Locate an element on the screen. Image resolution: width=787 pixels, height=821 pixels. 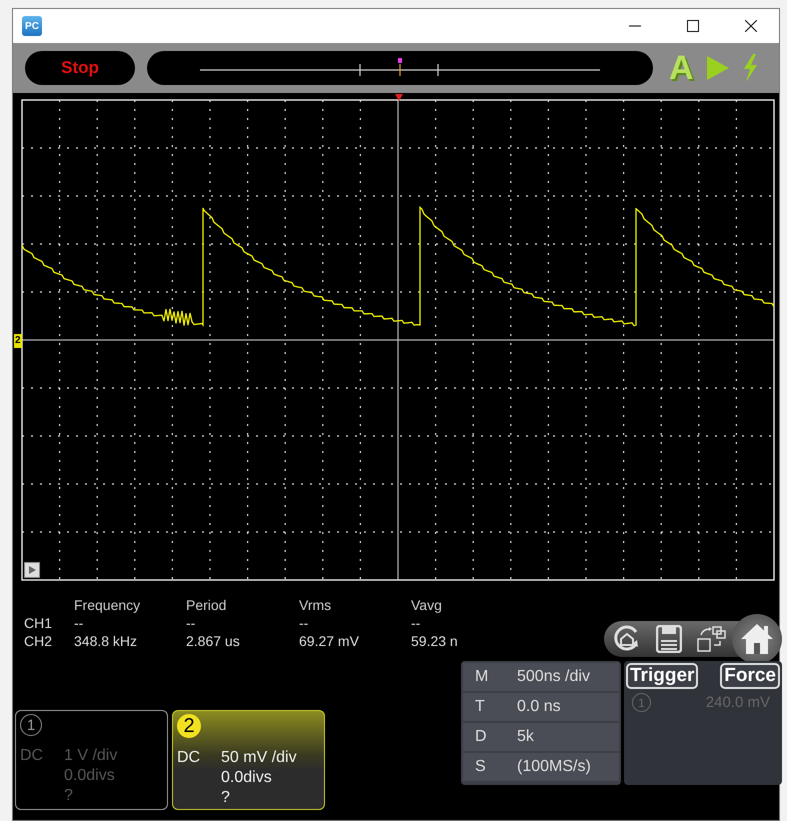
channel-number: 2 is located at coordinates (189, 726).